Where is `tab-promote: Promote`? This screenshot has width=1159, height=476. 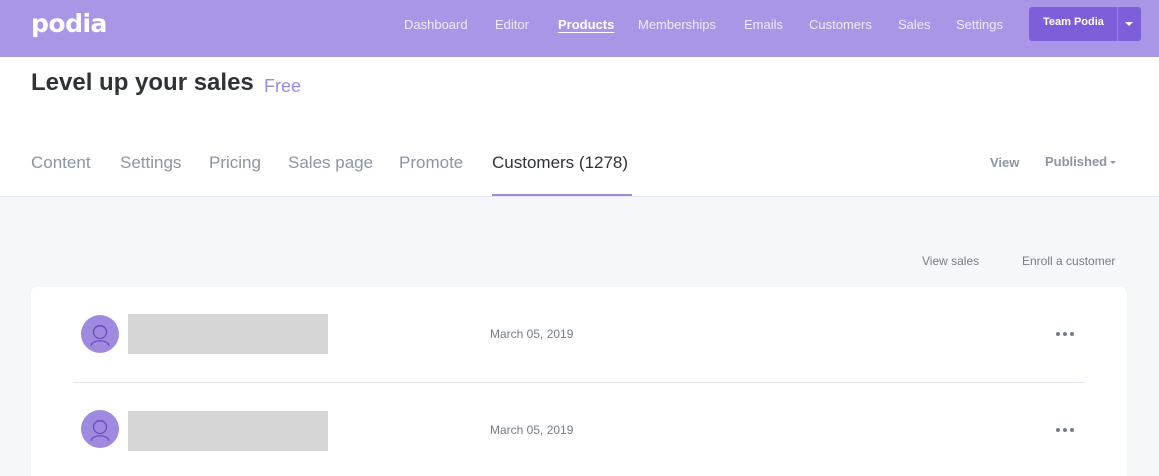
tab-promote: Promote is located at coordinates (431, 163).